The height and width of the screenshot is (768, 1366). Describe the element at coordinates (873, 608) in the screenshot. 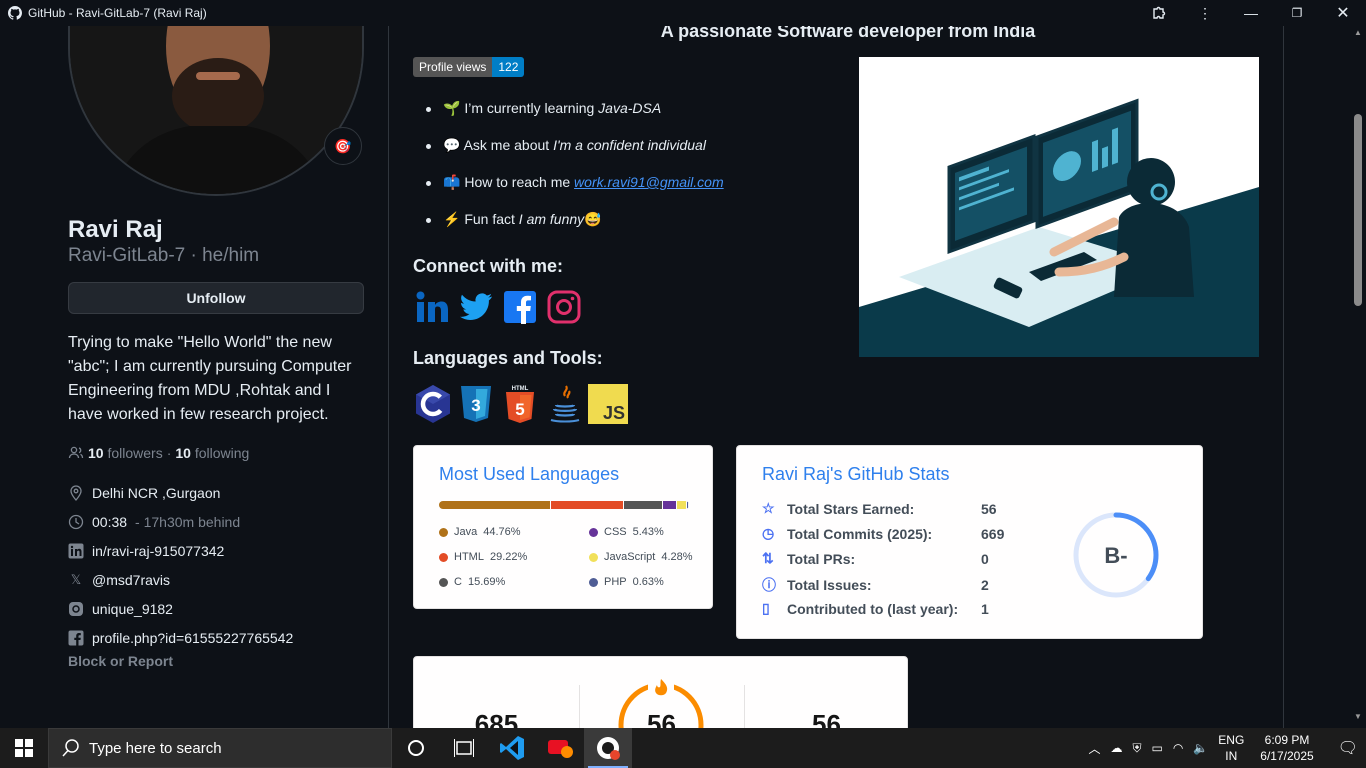

I see `stat-label: Contributed to (last year):` at that location.